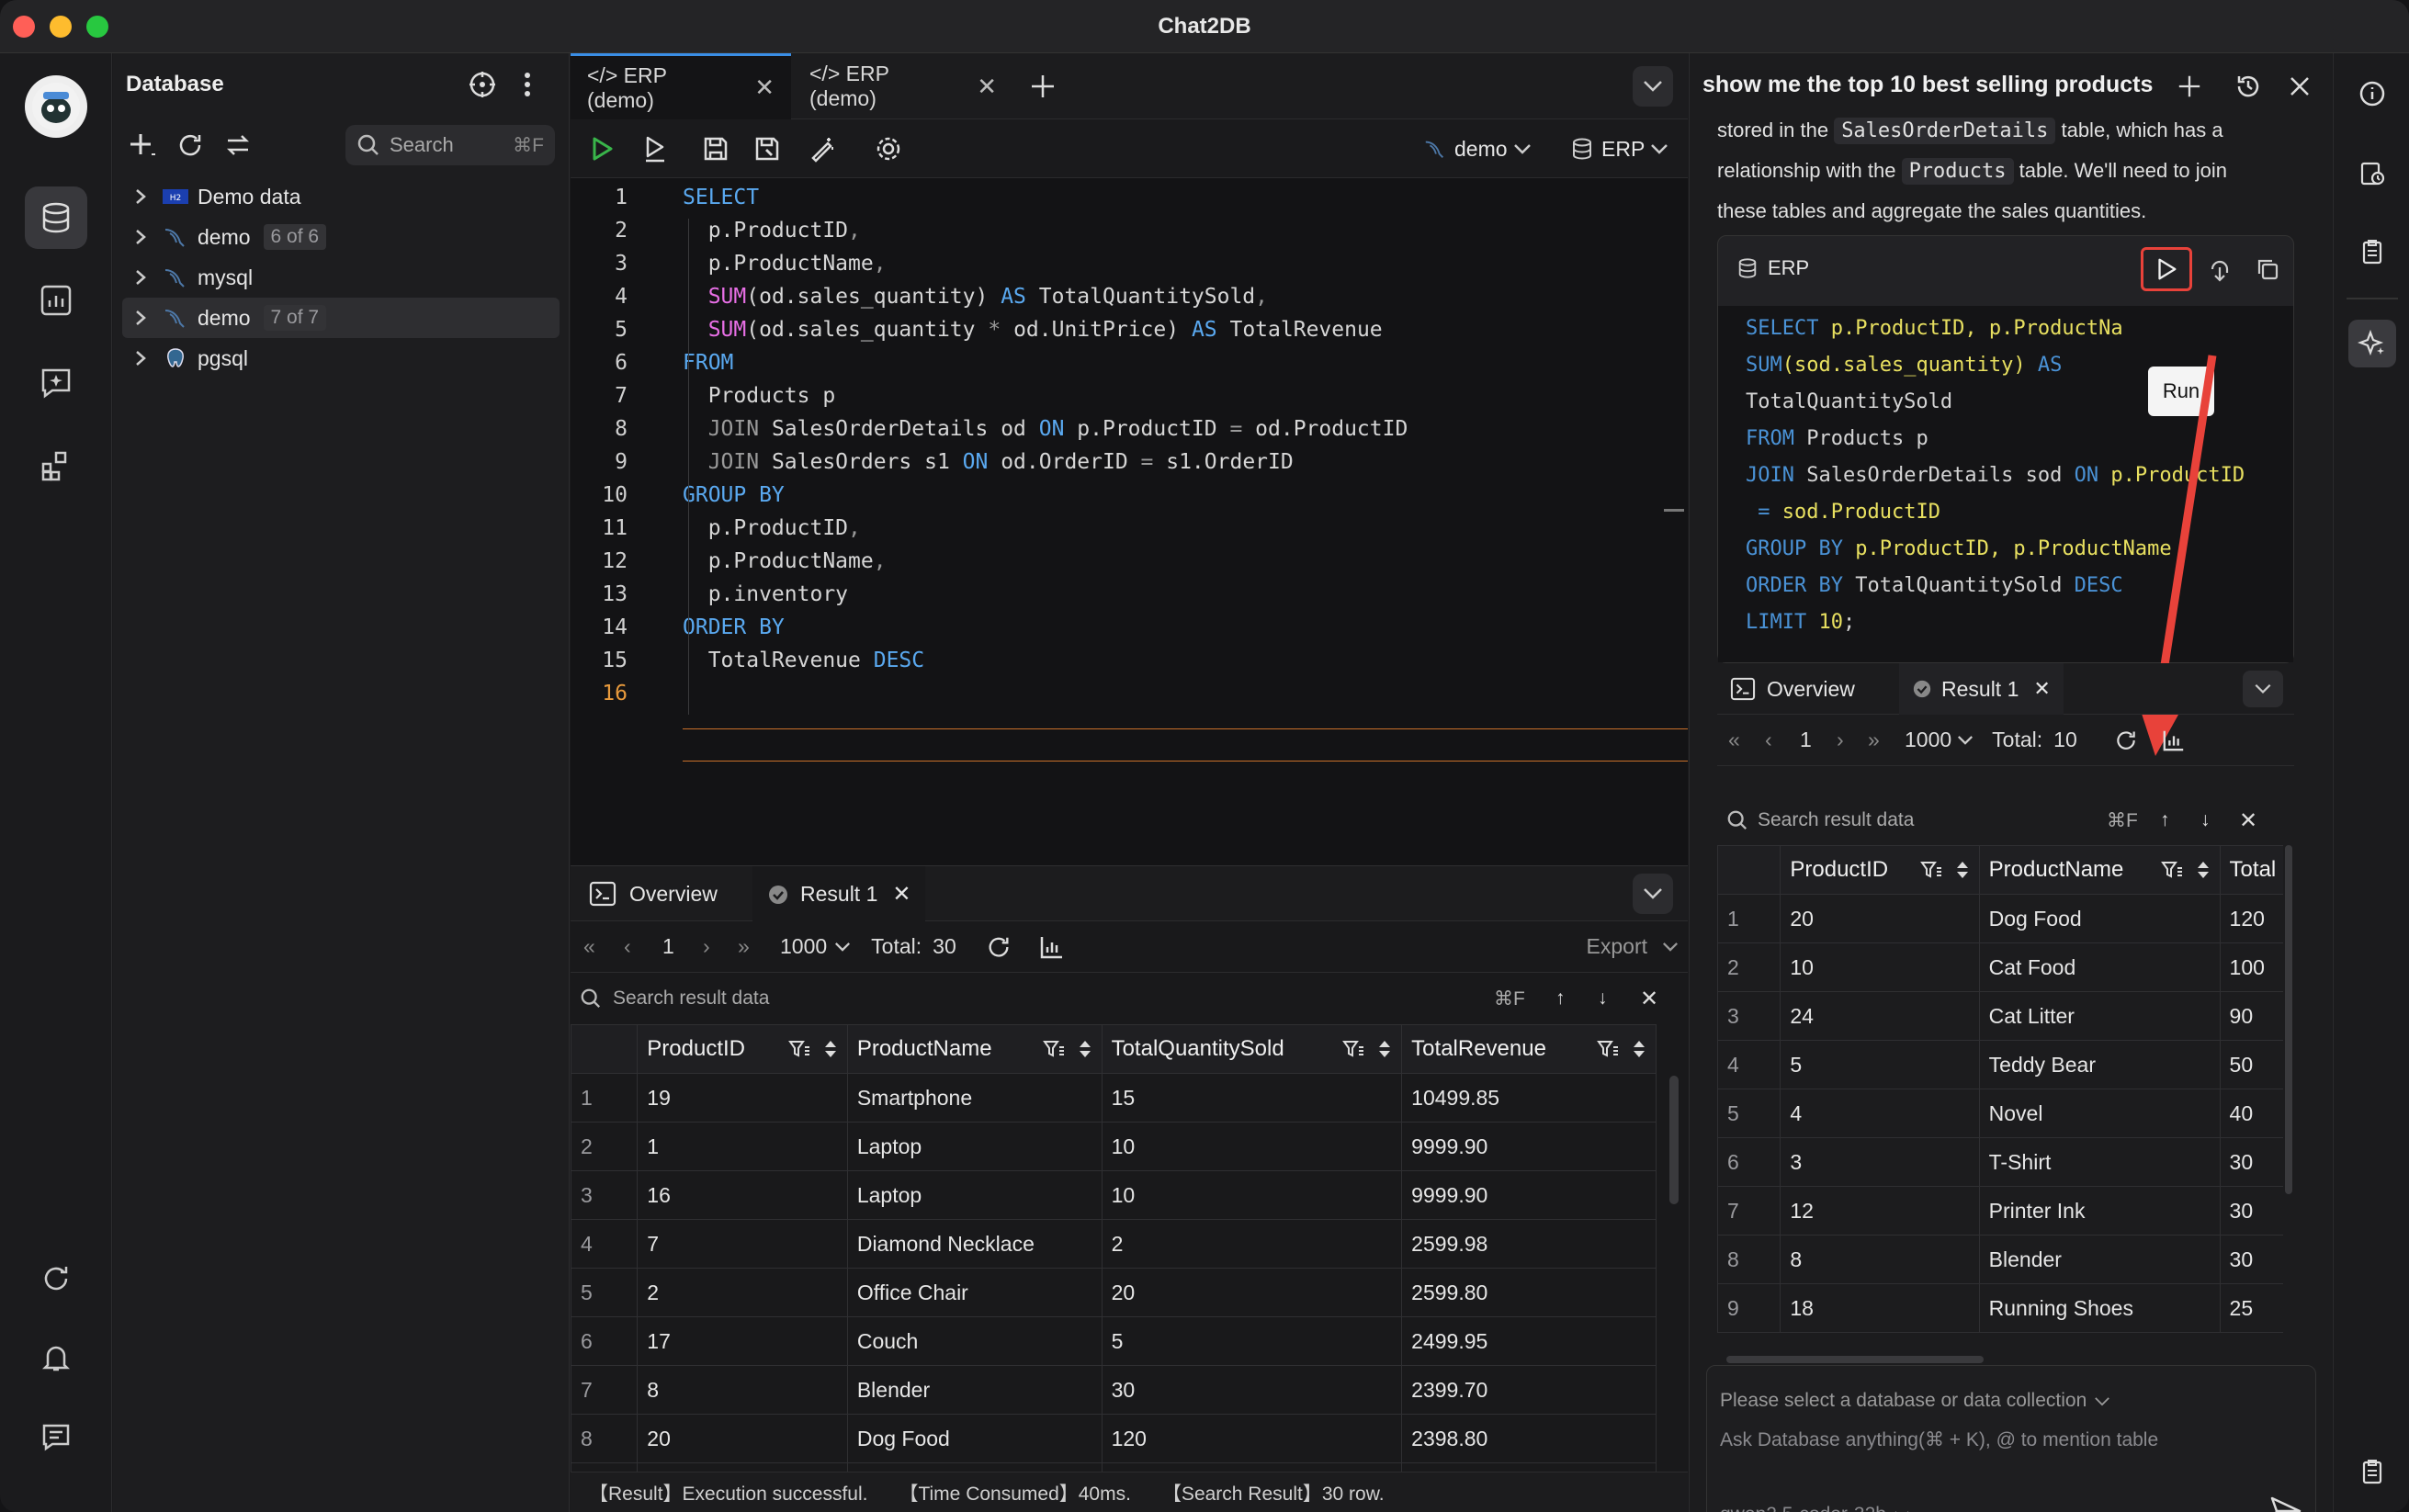 The width and height of the screenshot is (2409, 1512). What do you see at coordinates (341, 358) in the screenshot?
I see `tree-item-pgsql: pgsql` at bounding box center [341, 358].